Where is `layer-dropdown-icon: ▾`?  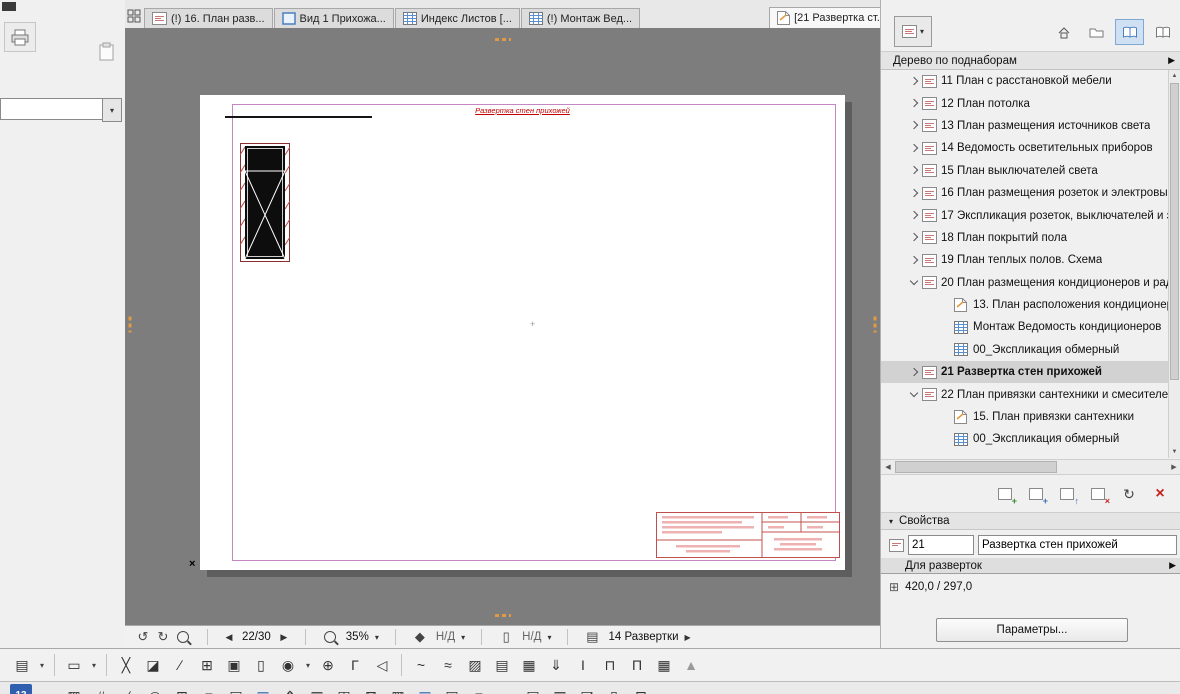 layer-dropdown-icon: ▾ is located at coordinates (549, 637).